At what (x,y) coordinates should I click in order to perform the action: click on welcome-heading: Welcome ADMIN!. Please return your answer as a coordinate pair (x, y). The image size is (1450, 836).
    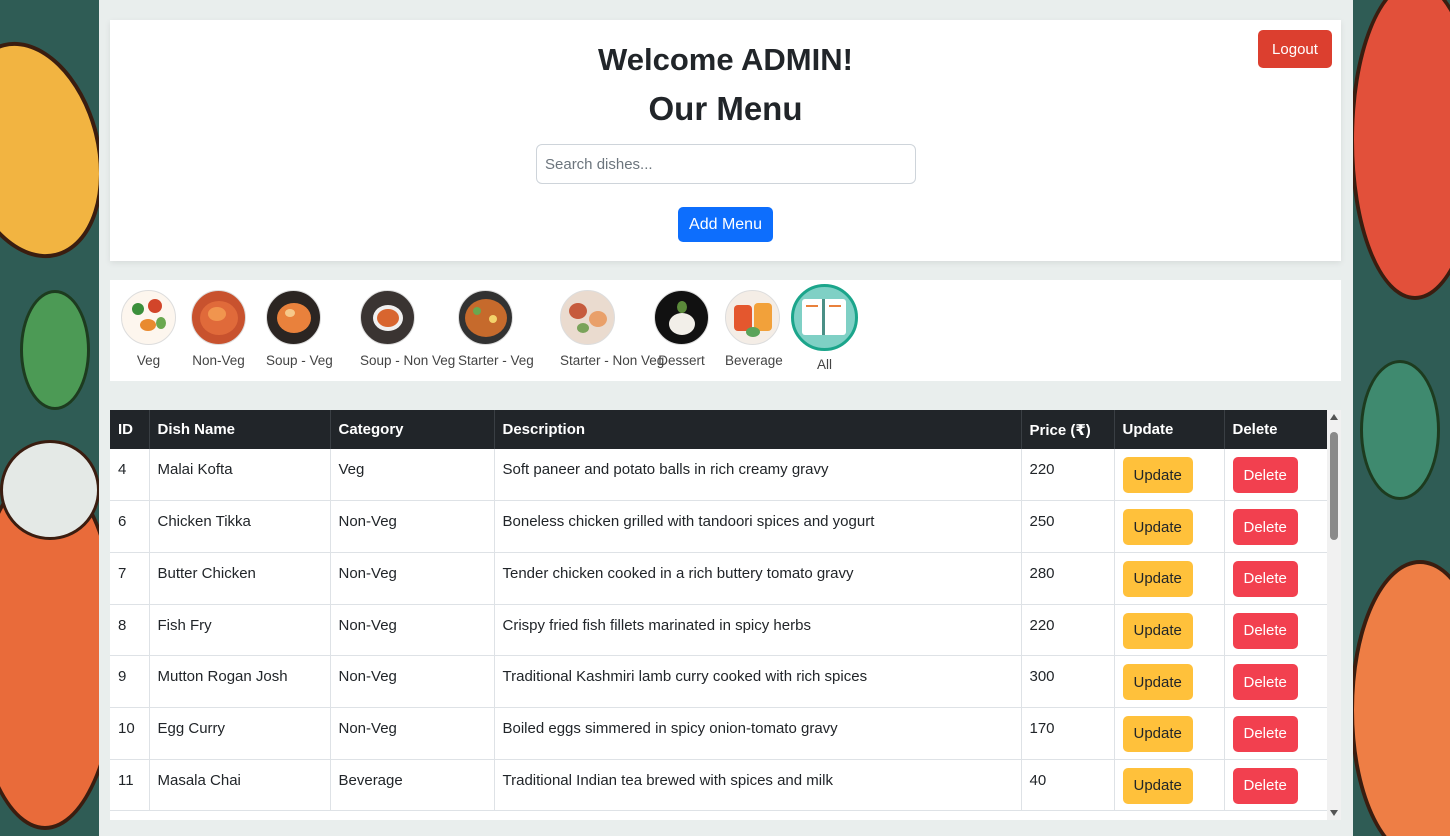
    Looking at the image, I should click on (725, 59).